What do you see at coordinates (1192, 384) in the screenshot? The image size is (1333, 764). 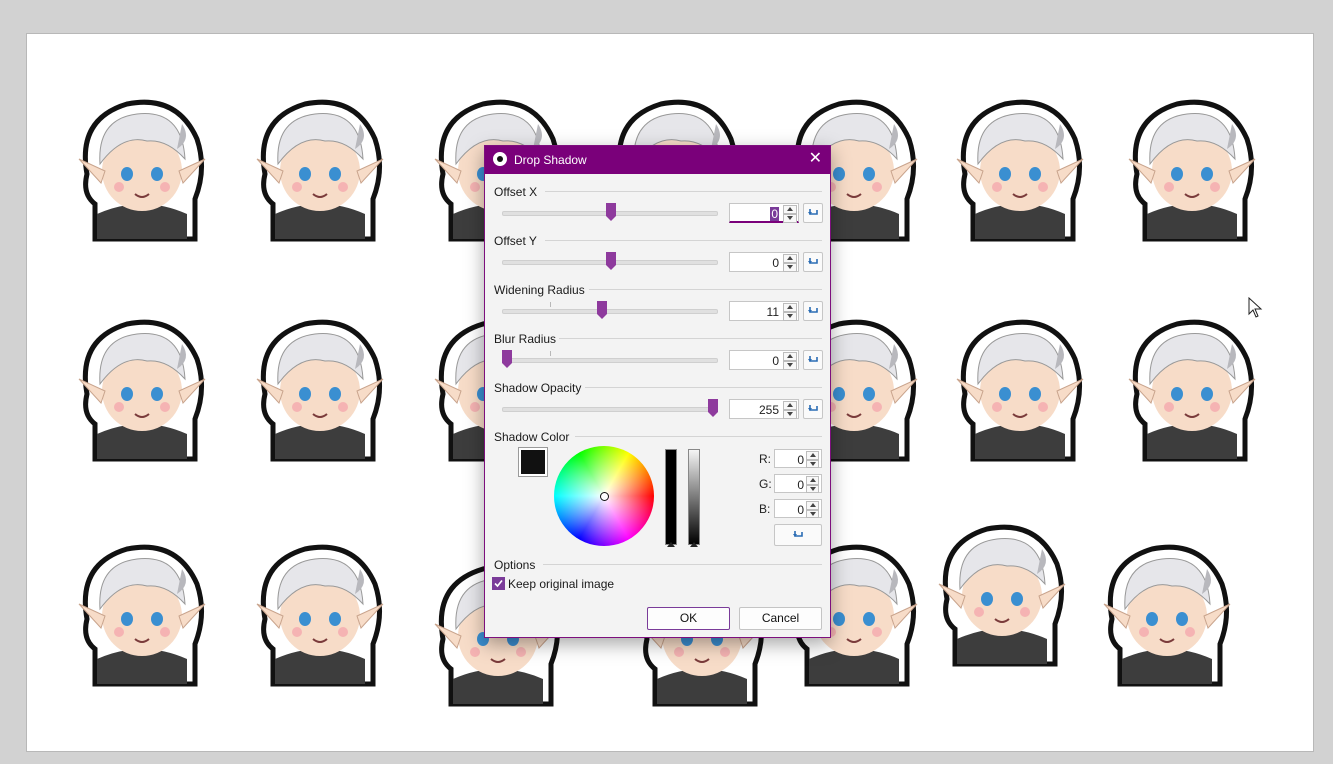 I see `sticker-pondering` at bounding box center [1192, 384].